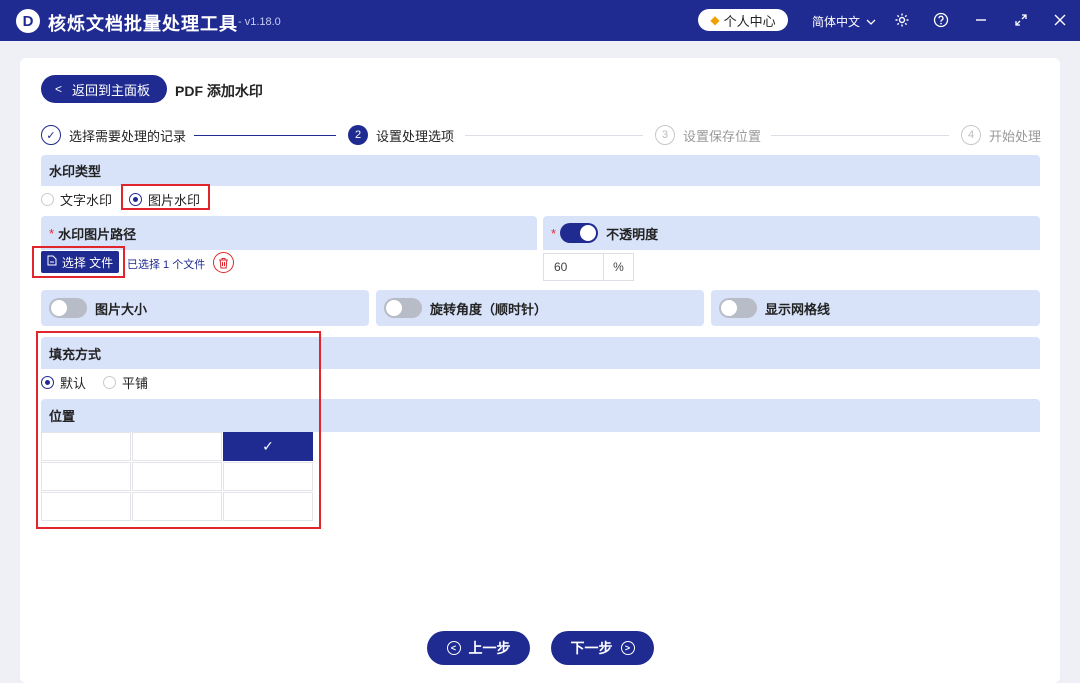 This screenshot has height=683, width=1080. Describe the element at coordinates (75, 171) in the screenshot. I see `section-title: 水印类型` at that location.